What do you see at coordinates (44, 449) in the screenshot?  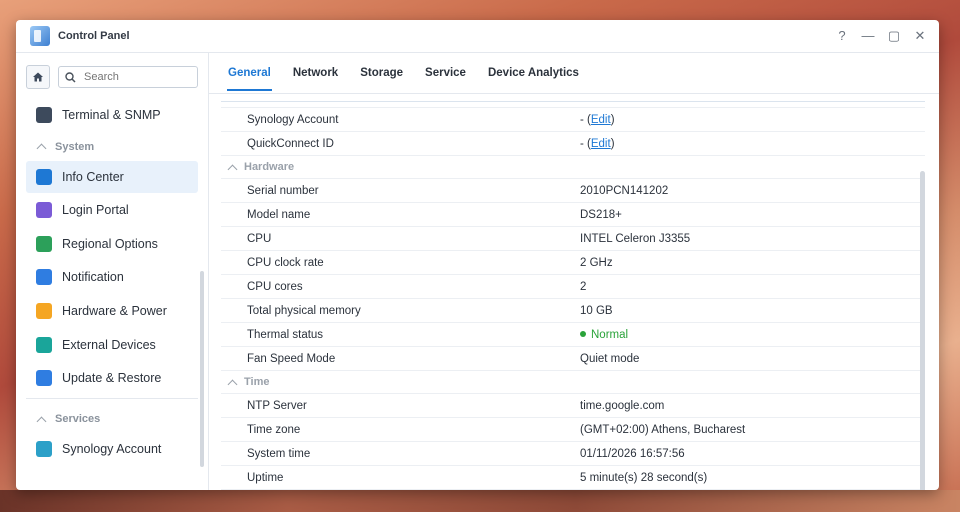 I see `synology-account-icon` at bounding box center [44, 449].